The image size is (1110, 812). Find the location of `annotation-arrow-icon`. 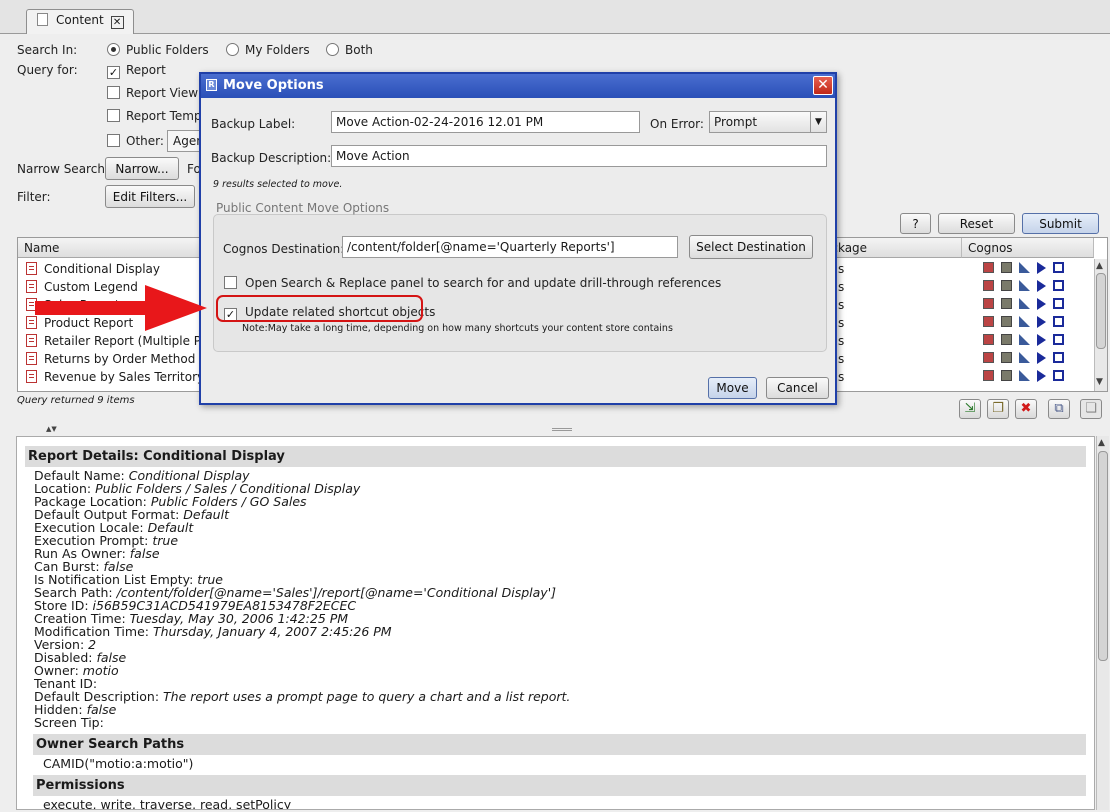

annotation-arrow-icon is located at coordinates (121, 308).